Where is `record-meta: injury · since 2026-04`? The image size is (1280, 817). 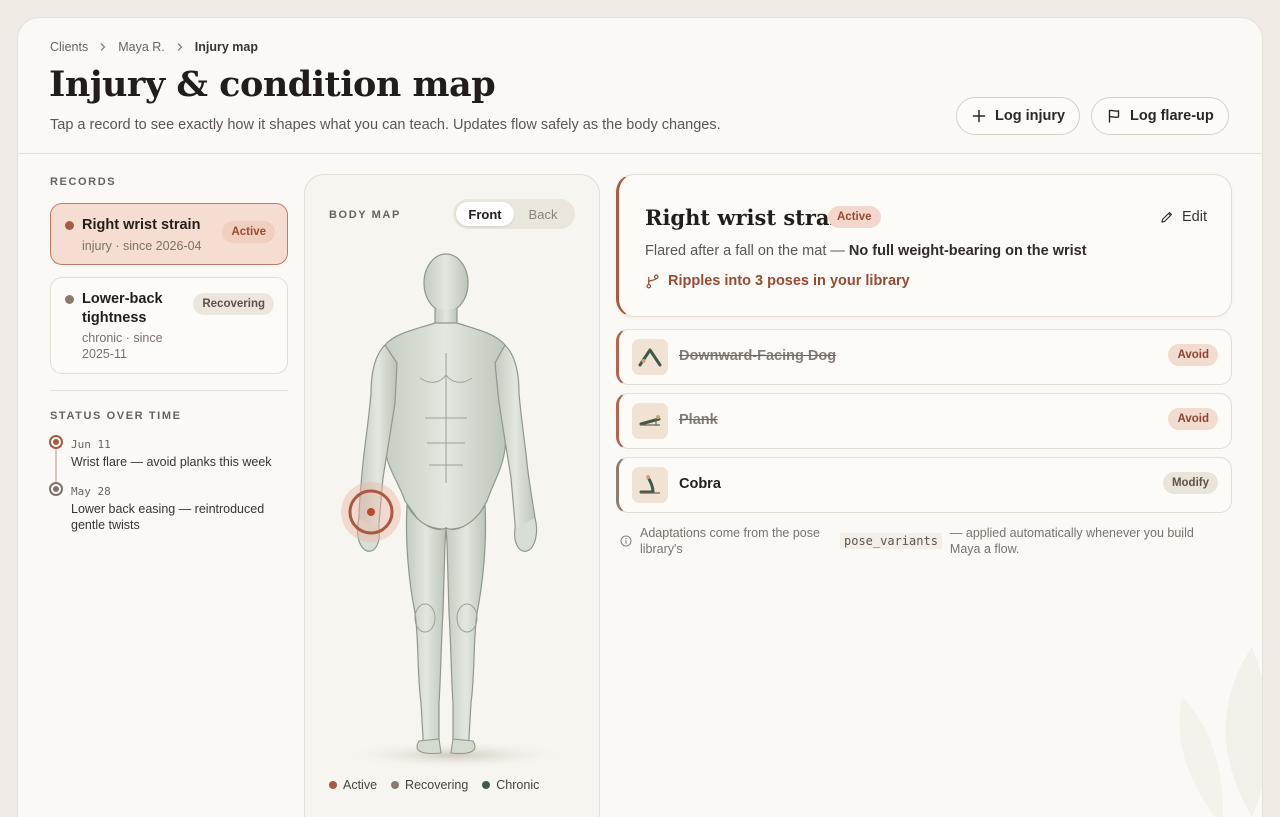
record-meta: injury · since 2026-04 is located at coordinates (142, 246).